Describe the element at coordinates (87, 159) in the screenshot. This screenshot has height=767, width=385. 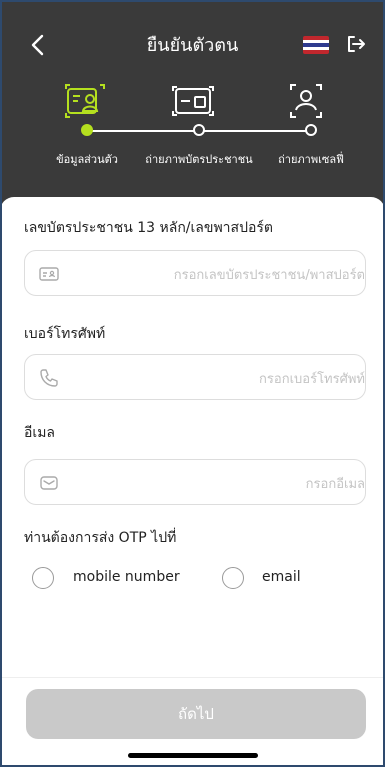
I see `step-label-personal-info: ข้อมูลส่วนตัว` at that location.